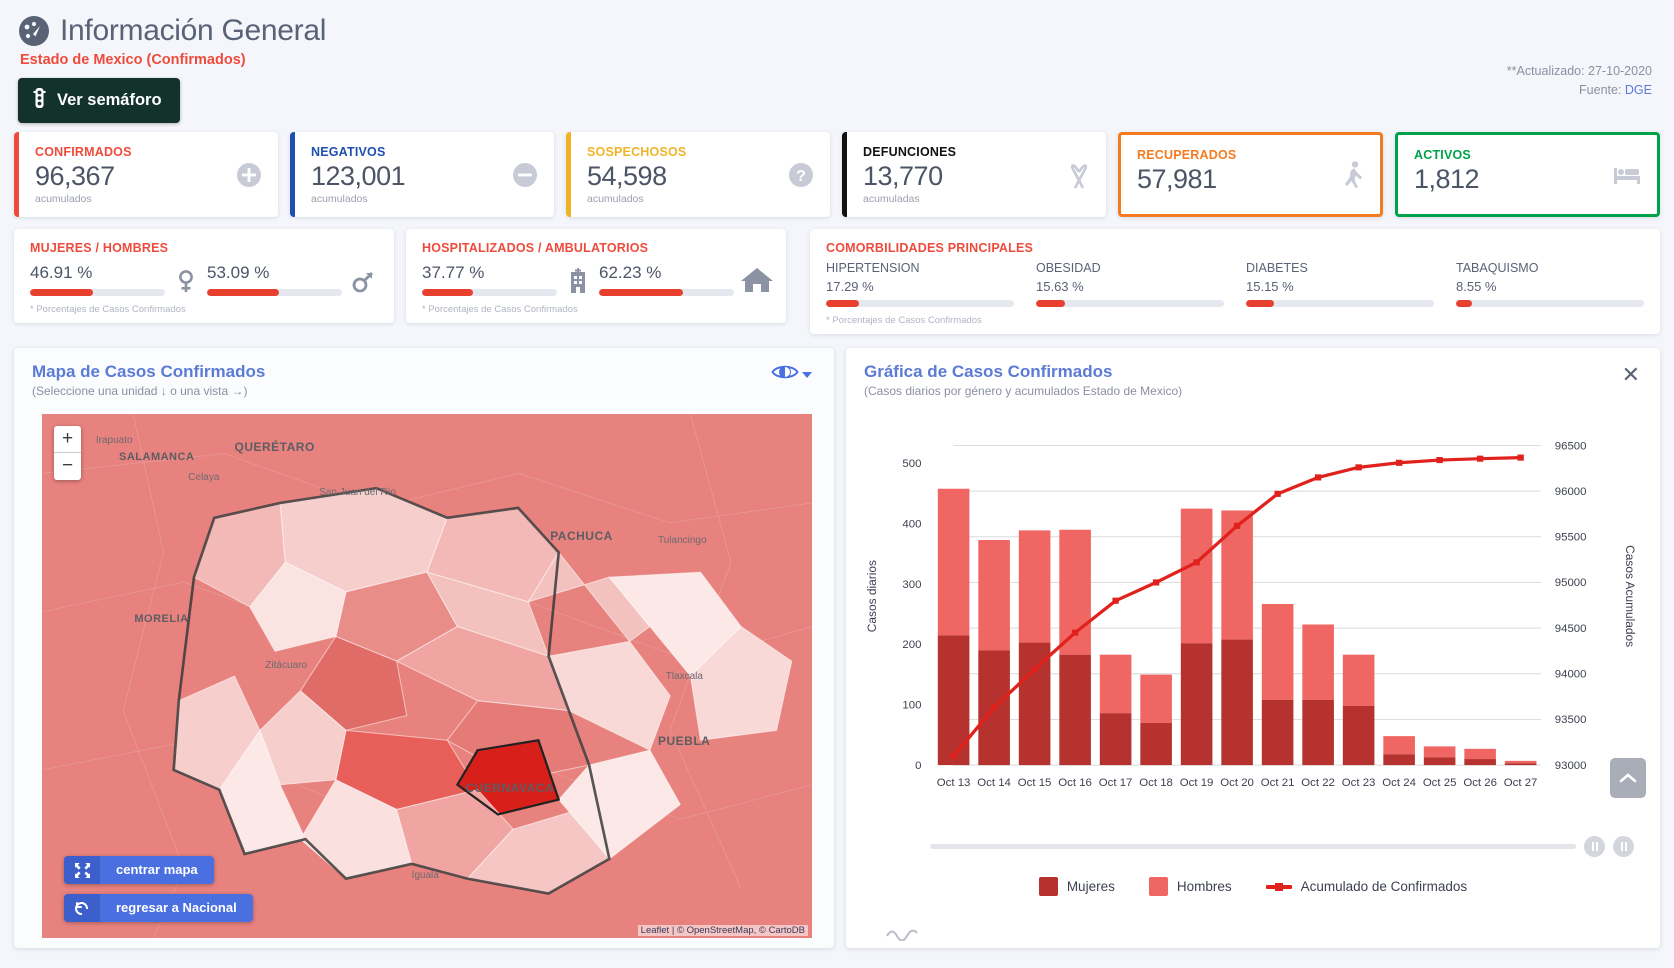 The image size is (1674, 968). What do you see at coordinates (911, 585) in the screenshot?
I see `svg-text: 300` at bounding box center [911, 585].